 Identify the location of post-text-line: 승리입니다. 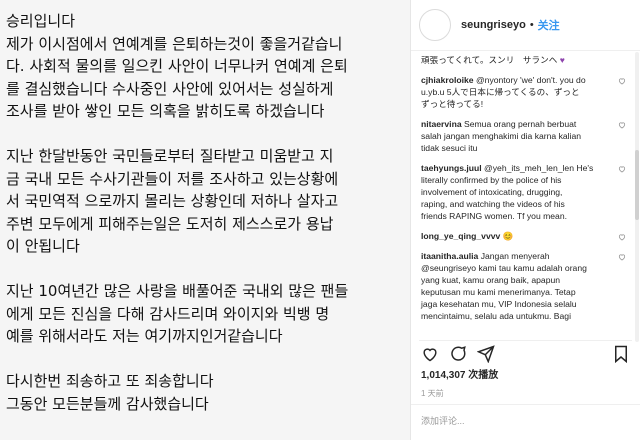
(41, 21).